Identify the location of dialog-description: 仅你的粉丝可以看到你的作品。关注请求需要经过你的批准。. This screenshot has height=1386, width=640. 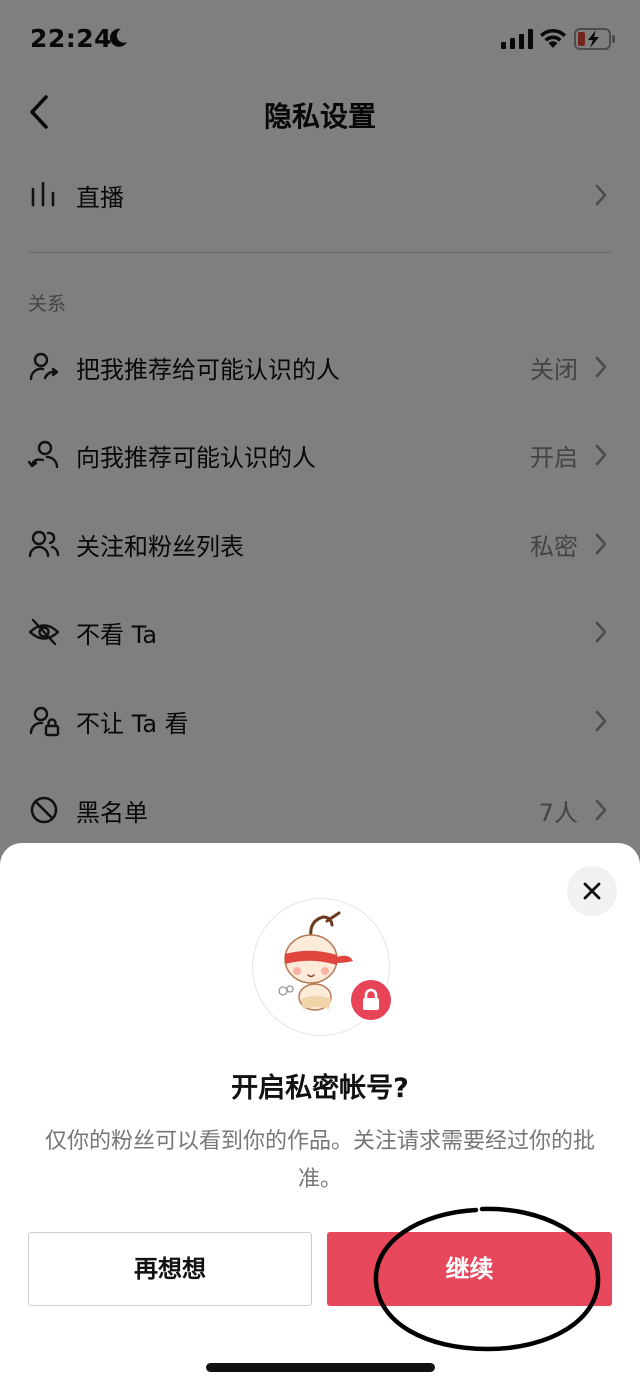
(319, 1160).